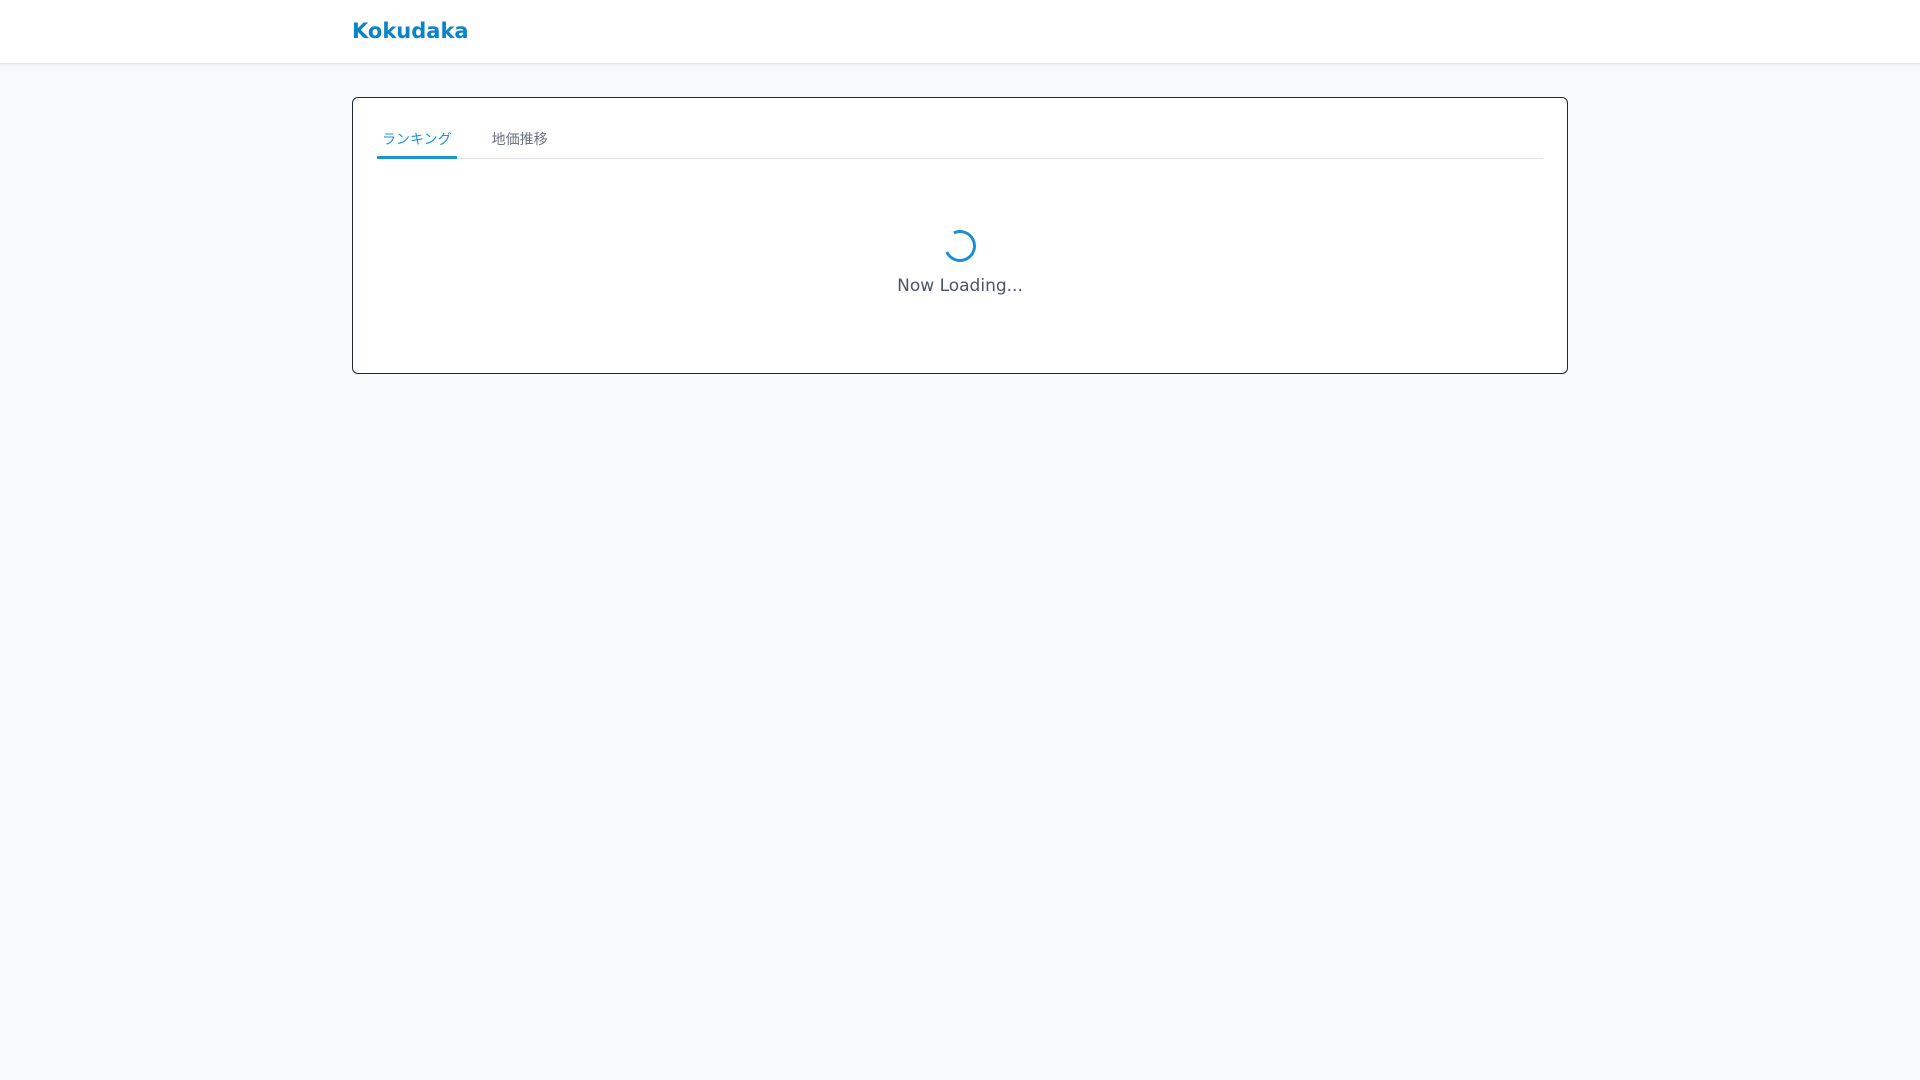 This screenshot has width=1920, height=1080. What do you see at coordinates (410, 31) in the screenshot?
I see `logo-link: Kokudaka` at bounding box center [410, 31].